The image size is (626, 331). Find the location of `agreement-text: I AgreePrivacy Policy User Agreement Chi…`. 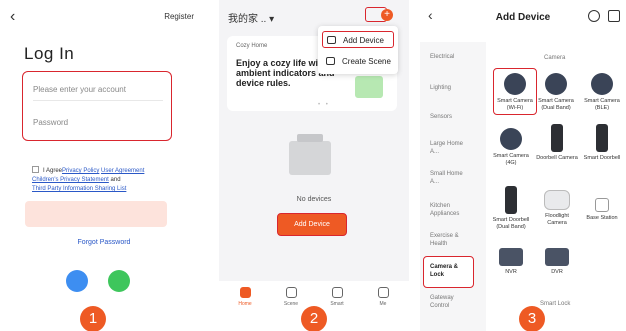

agreement-text: I AgreePrivacy Policy User Agreement Chi… is located at coordinates (107, 180).